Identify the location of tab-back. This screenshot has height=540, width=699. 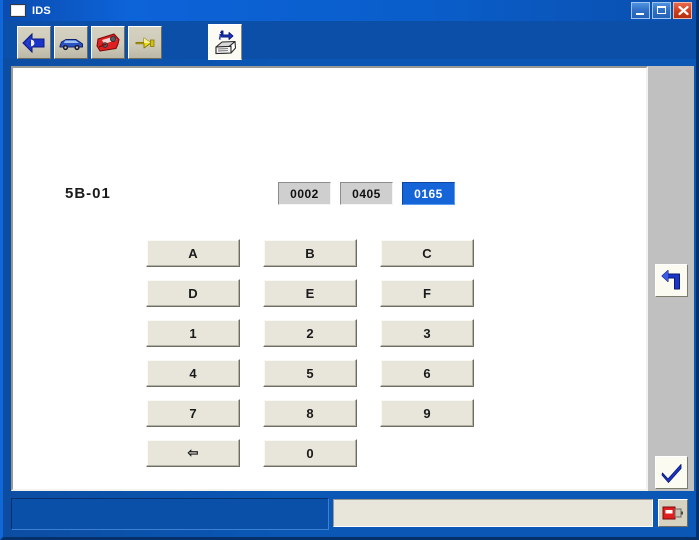
(34, 42).